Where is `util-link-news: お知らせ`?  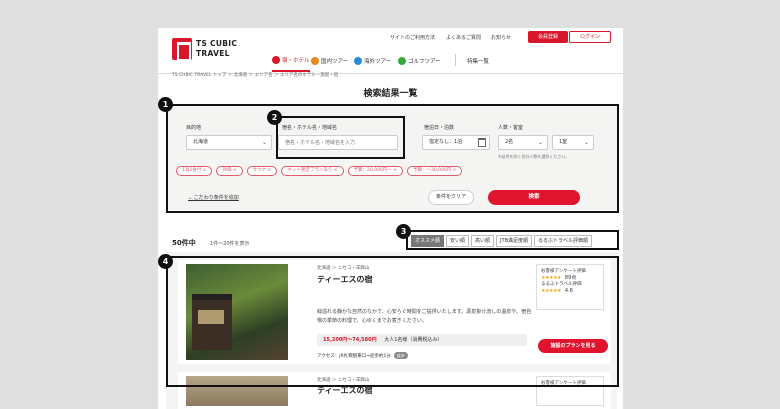 util-link-news: お知らせ is located at coordinates (501, 37).